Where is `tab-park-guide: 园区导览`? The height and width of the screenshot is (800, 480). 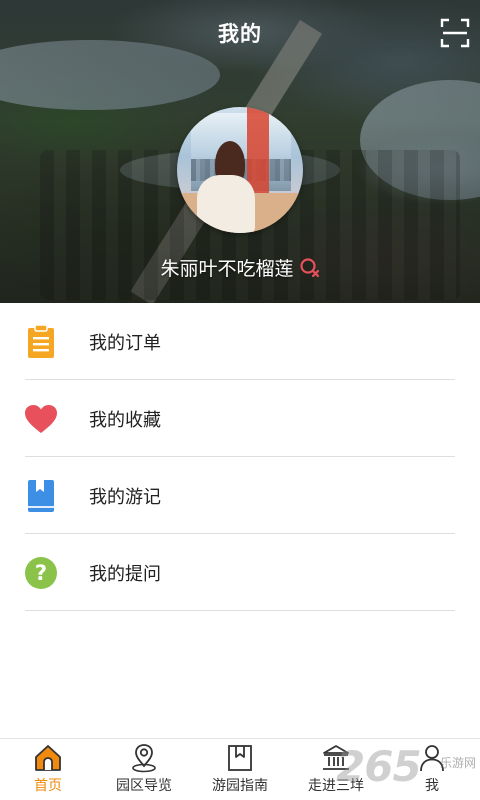
tab-park-guide: 园区导览 is located at coordinates (144, 769).